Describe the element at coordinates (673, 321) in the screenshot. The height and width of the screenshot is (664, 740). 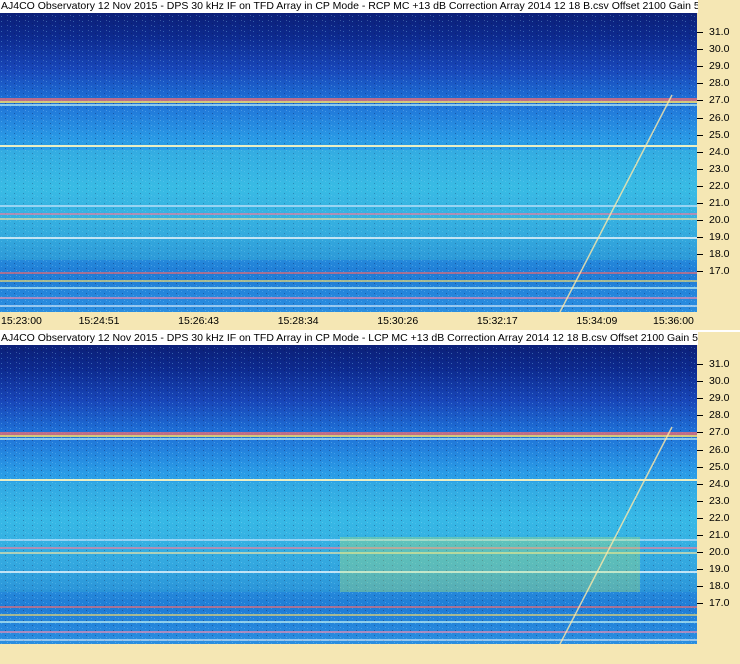
I see `time-tick-label: 15:36:00` at that location.